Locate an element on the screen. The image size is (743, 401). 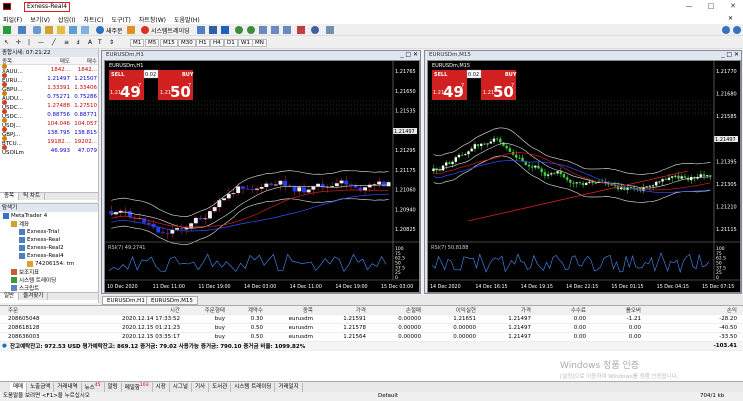
menu-file: 파일(F) is located at coordinates (12, 19).